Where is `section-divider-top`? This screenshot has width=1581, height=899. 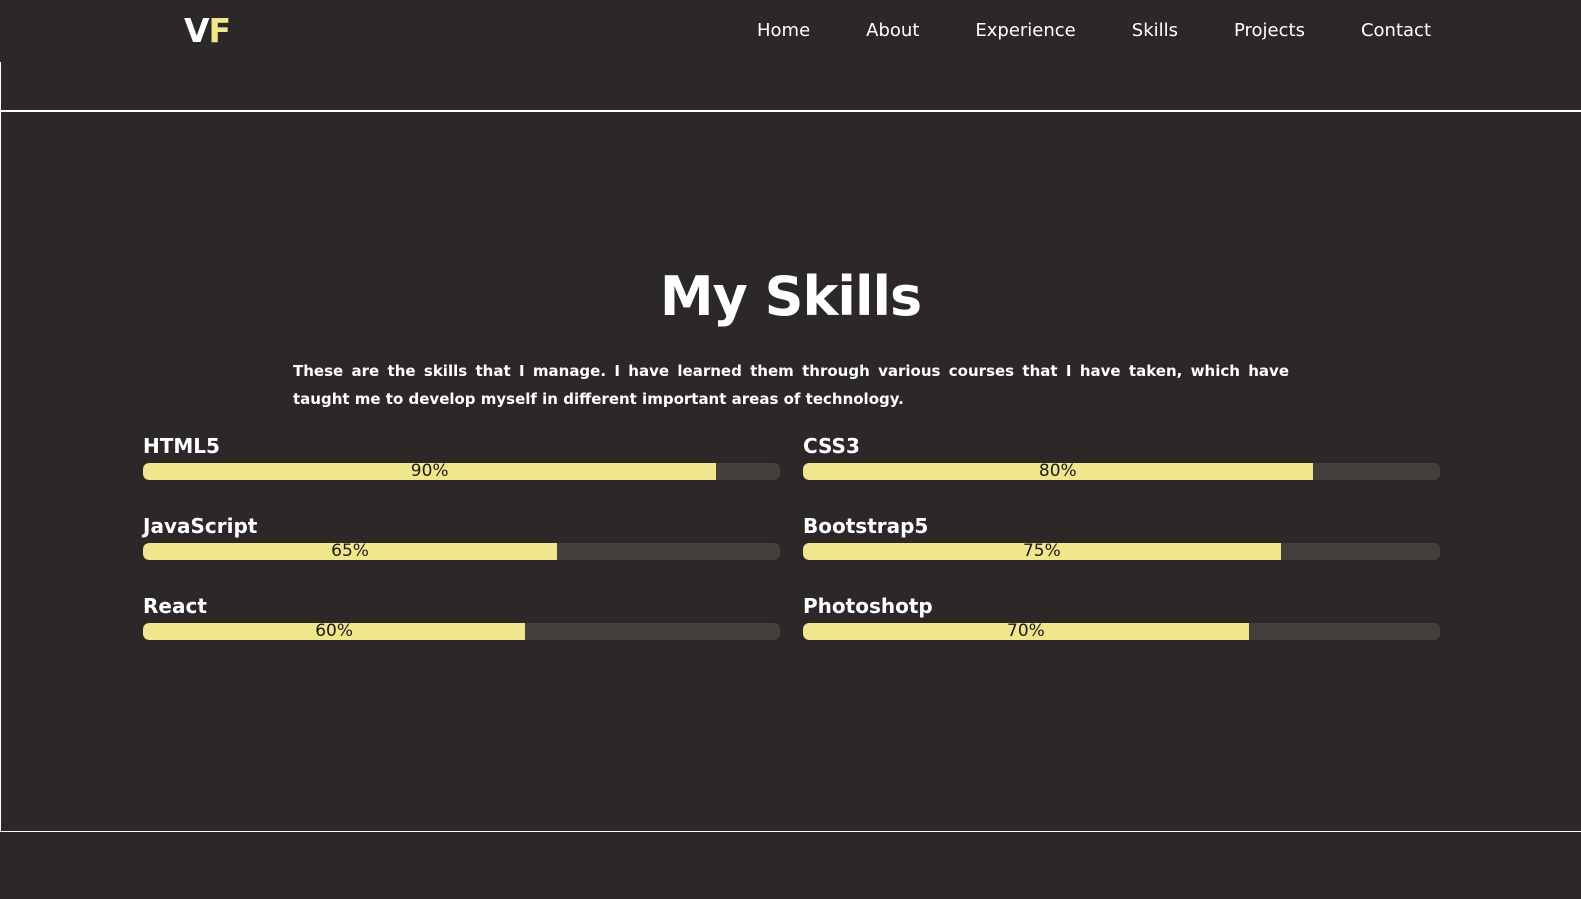 section-divider-top is located at coordinates (790, 111).